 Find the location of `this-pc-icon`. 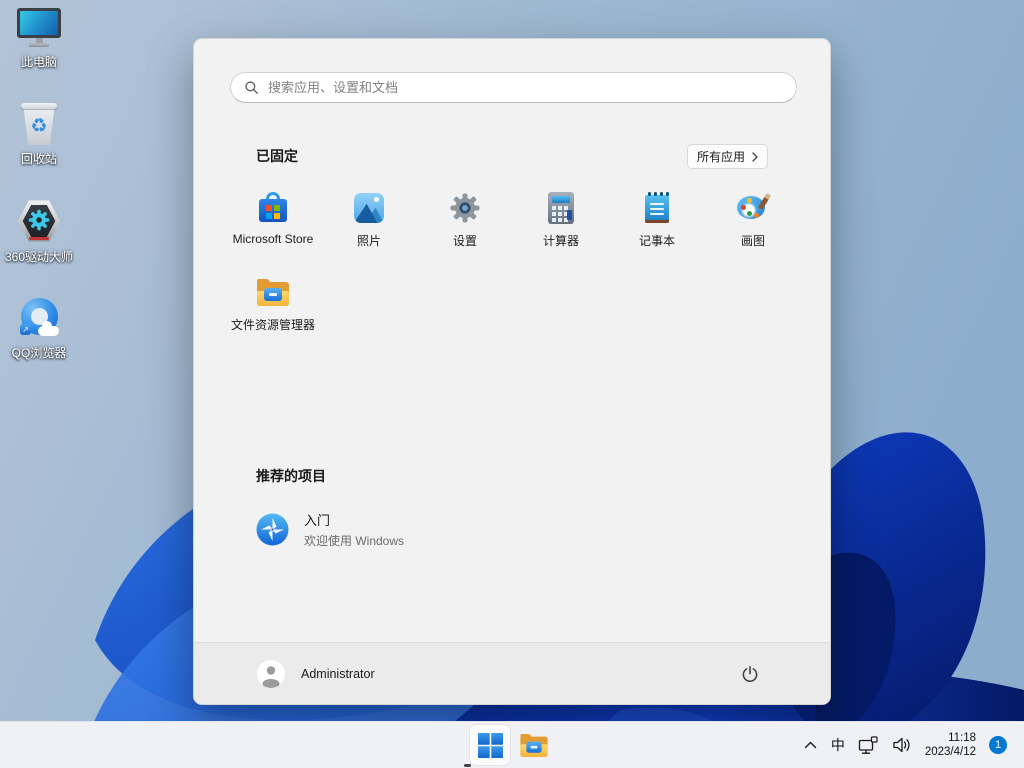

this-pc-icon is located at coordinates (39, 28).